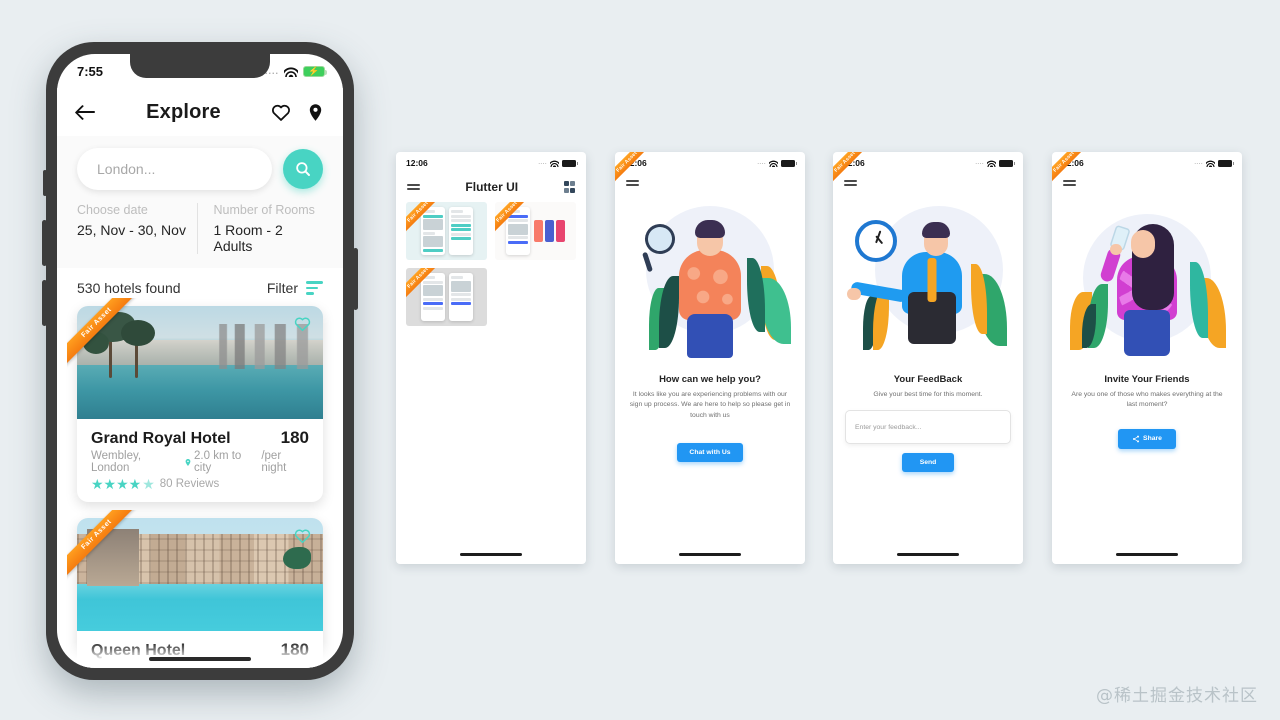  I want to click on chat-with-us-button: Chat with Us, so click(710, 452).